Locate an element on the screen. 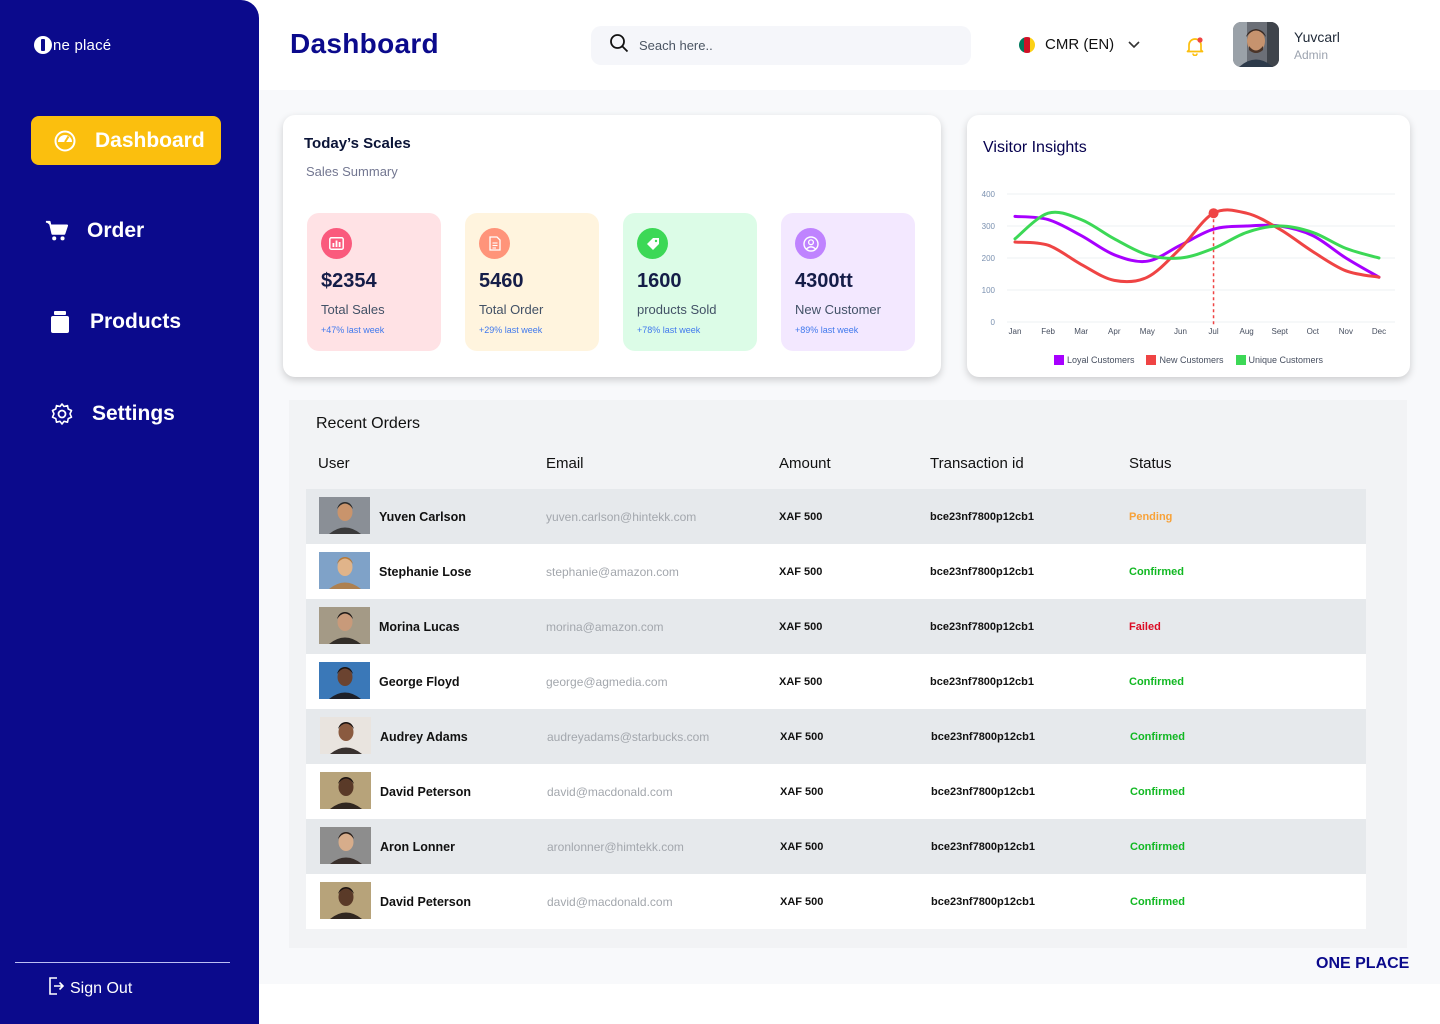  x-tick-label: Feb is located at coordinates (1048, 331).